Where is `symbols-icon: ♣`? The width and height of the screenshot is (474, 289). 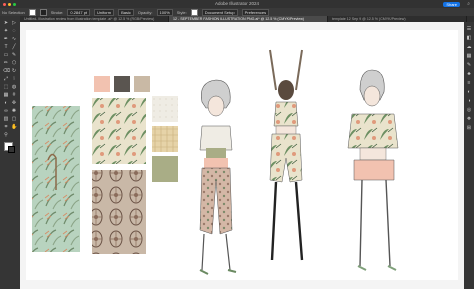 symbols-icon: ♣ is located at coordinates (469, 74).